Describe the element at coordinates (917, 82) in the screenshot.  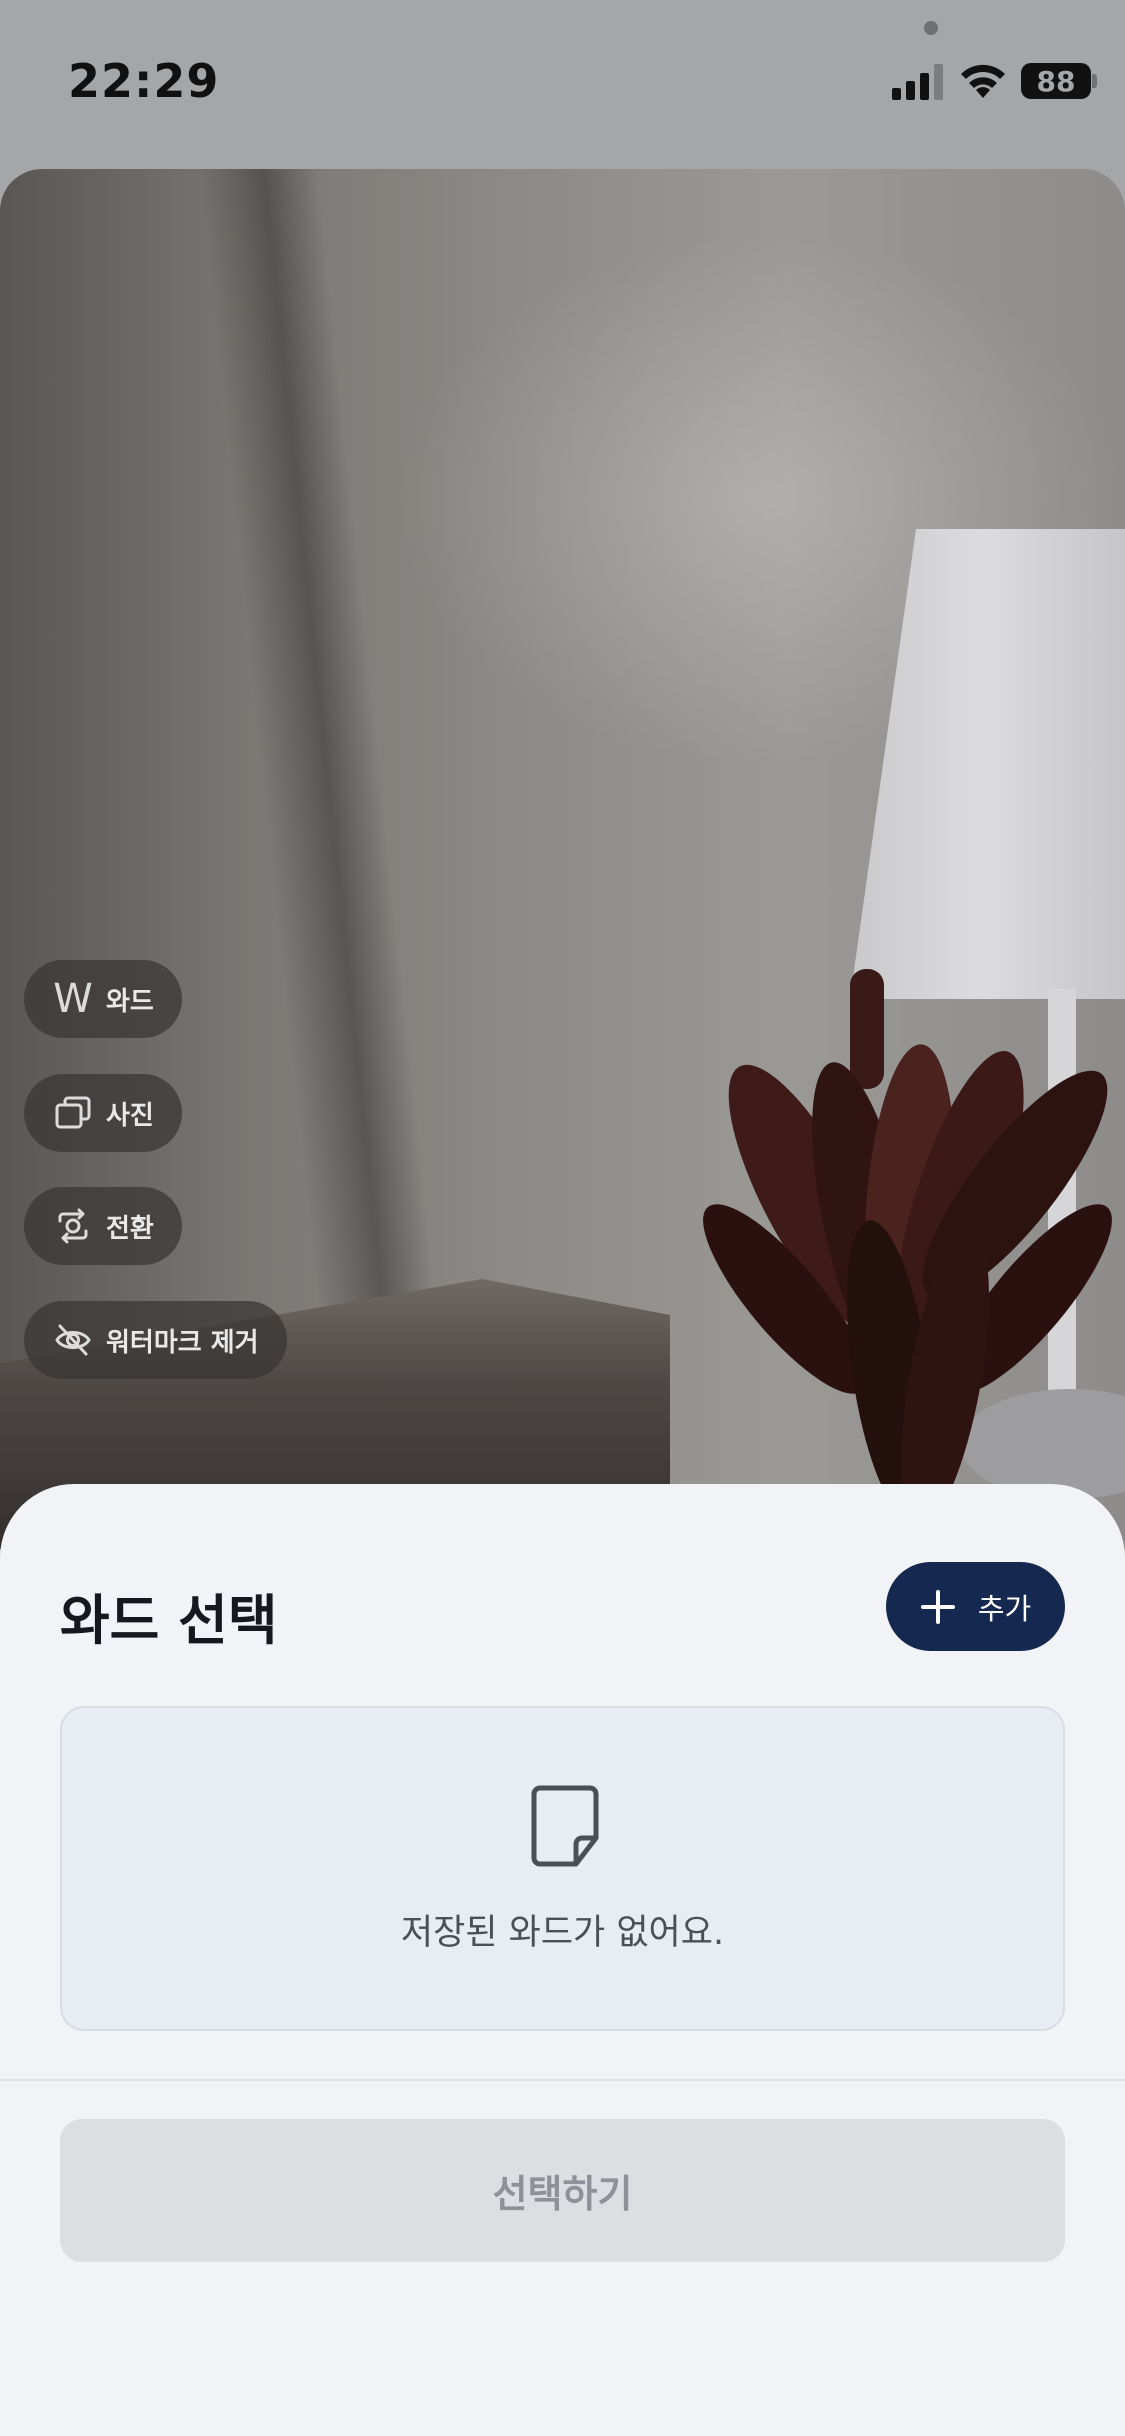
I see `signal-icon` at that location.